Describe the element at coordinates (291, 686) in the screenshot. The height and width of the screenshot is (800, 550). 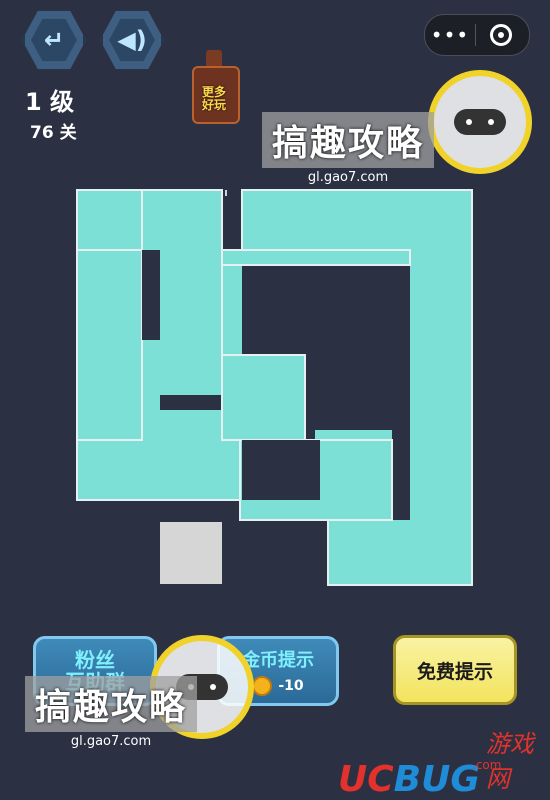
I see `coin-cost-value: -10` at that location.